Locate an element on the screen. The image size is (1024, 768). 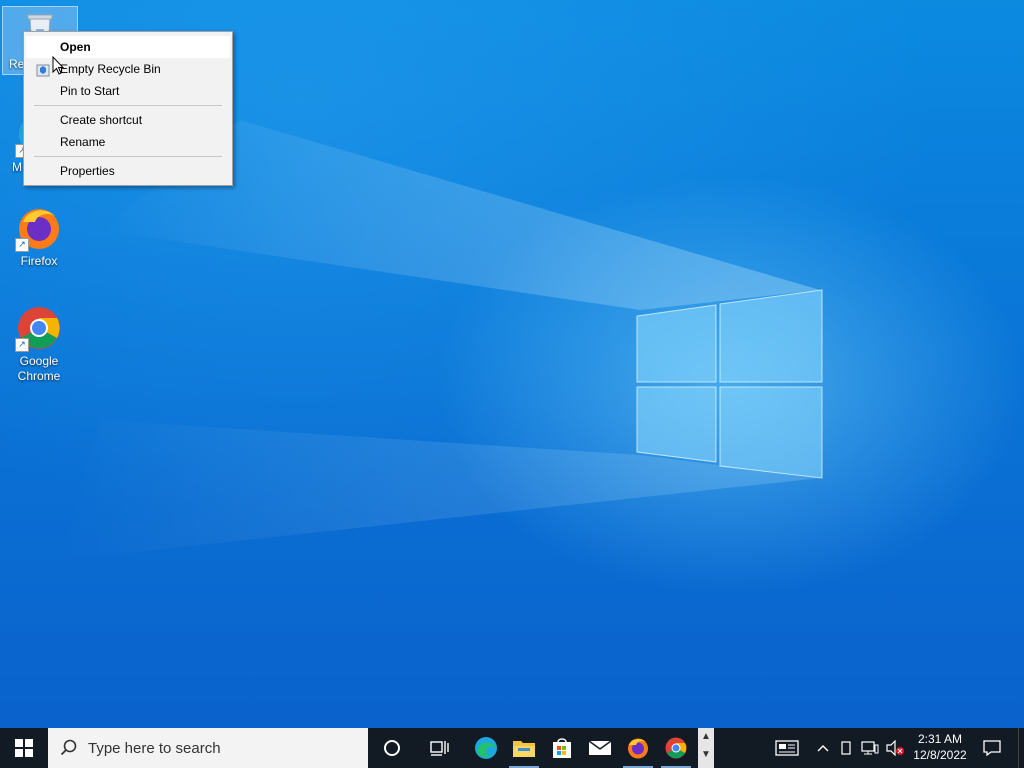
menu-item-label: Create shortcut is located at coordinates (101, 120).